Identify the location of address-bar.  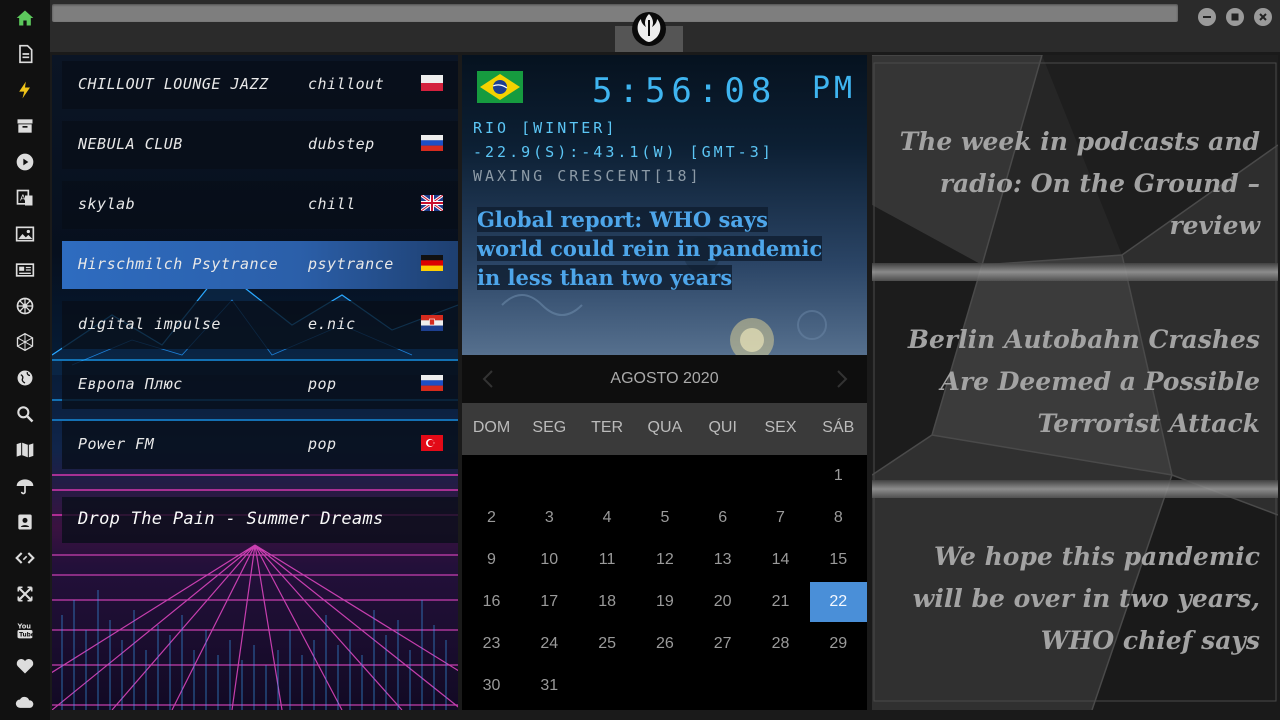
(615, 13).